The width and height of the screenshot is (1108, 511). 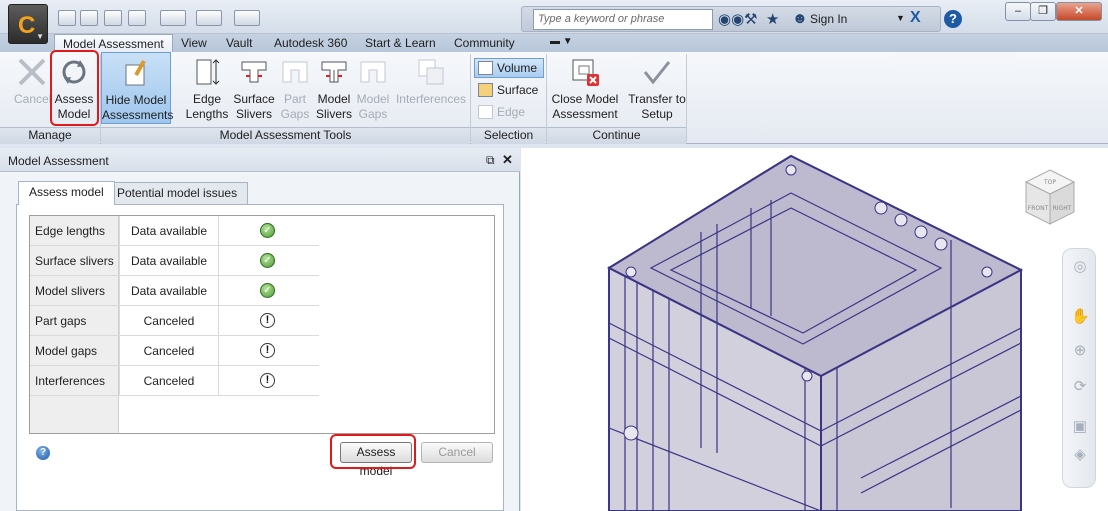 What do you see at coordinates (490, 160) in the screenshot?
I see `undock-icon: ⧉` at bounding box center [490, 160].